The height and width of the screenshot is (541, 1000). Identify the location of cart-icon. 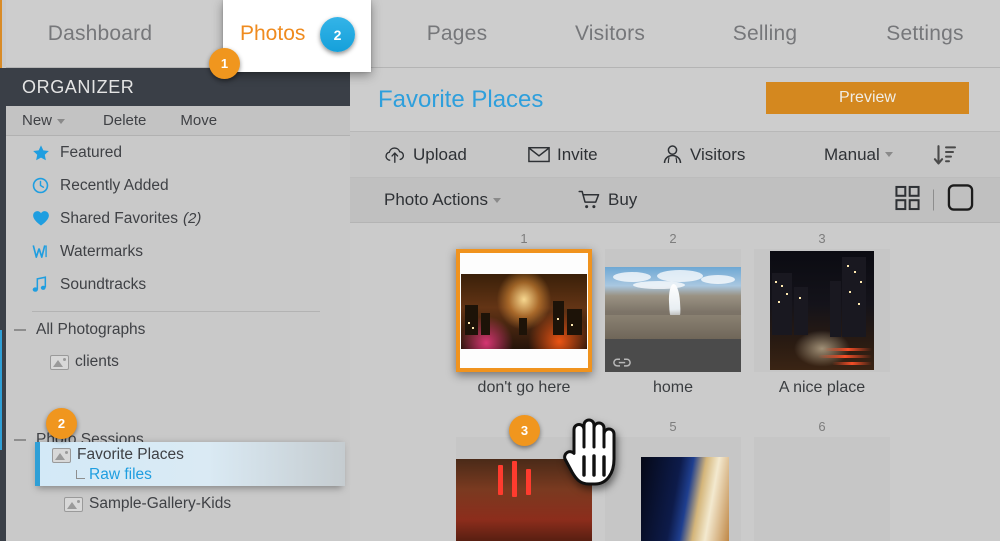
(589, 200).